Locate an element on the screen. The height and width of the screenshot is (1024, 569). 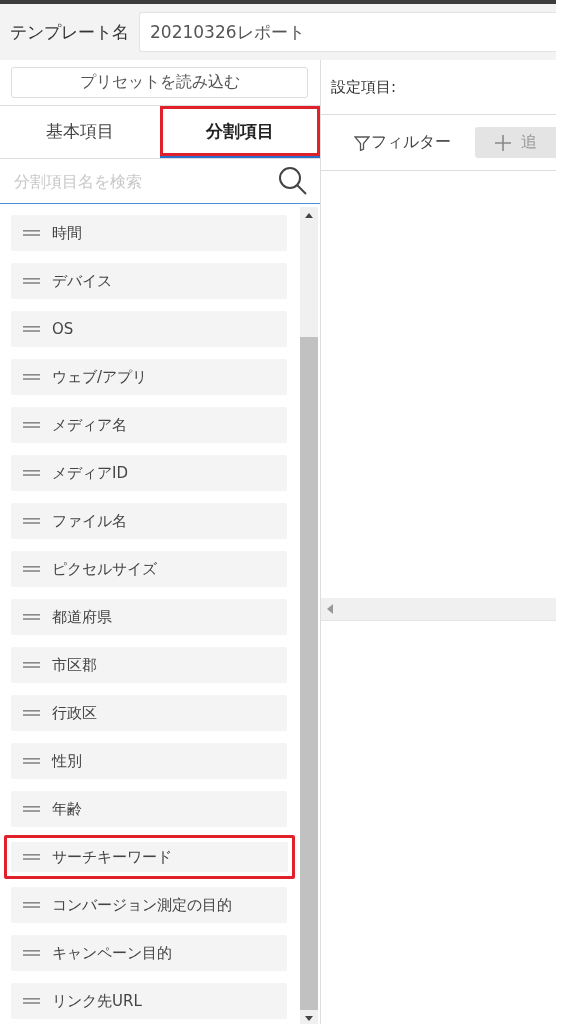
field-list-item: キャンペーン目的 is located at coordinates (149, 953).